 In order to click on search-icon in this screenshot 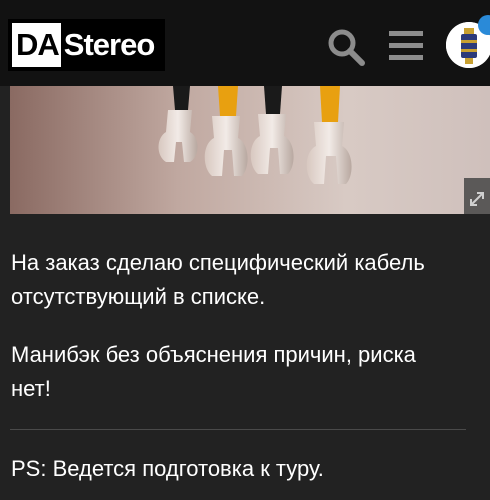, I will do `click(346, 47)`.